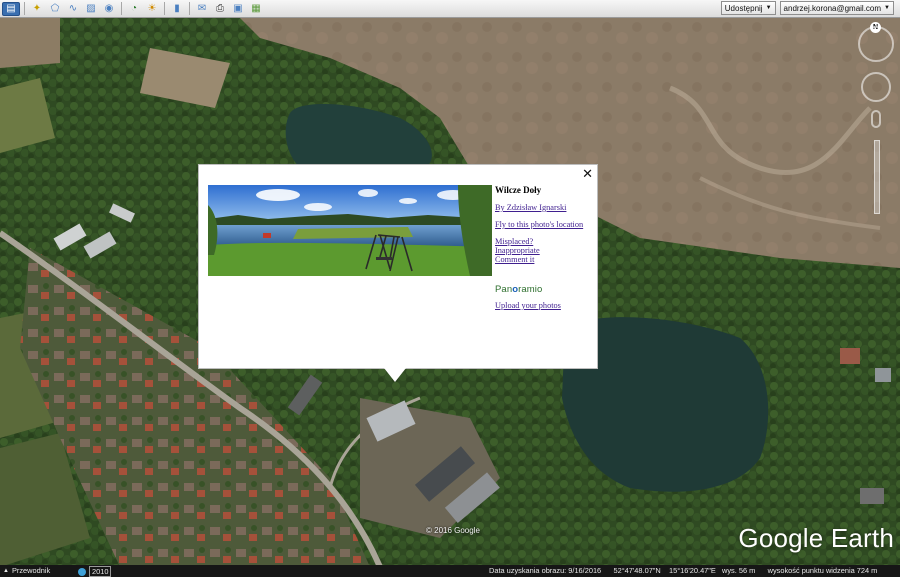 The height and width of the screenshot is (577, 900). I want to click on chevron-up-icon: ▲, so click(6, 570).